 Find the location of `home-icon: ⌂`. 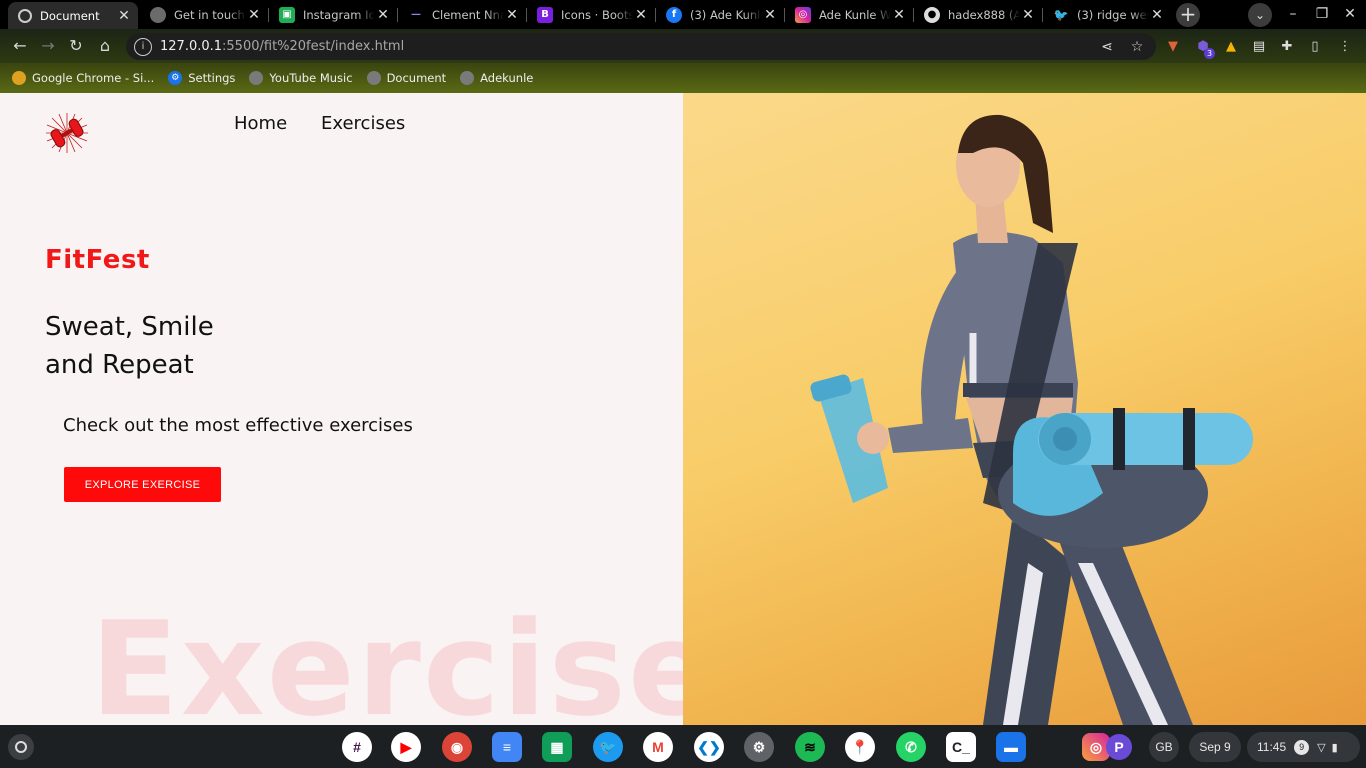

home-icon: ⌂ is located at coordinates (105, 46).